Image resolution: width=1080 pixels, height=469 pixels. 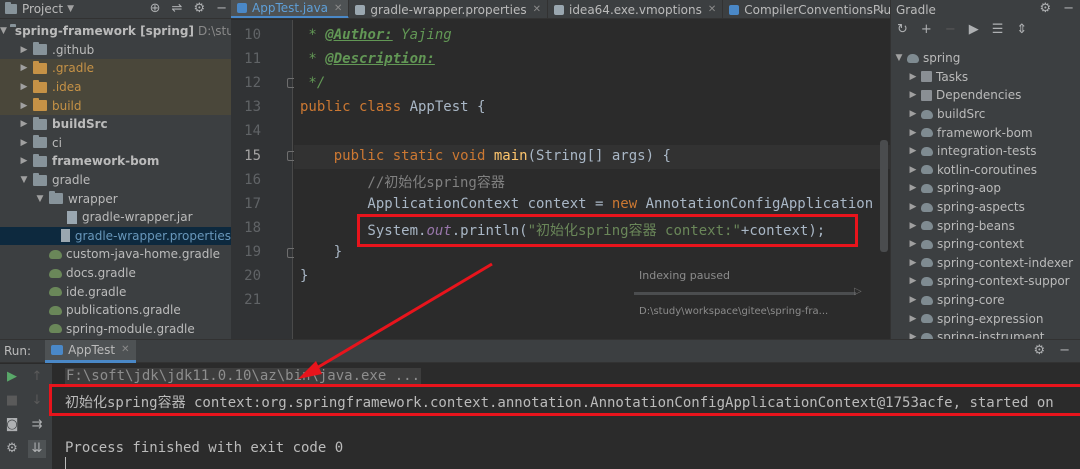 I want to click on camera-icon: ◙, so click(x=12, y=425).